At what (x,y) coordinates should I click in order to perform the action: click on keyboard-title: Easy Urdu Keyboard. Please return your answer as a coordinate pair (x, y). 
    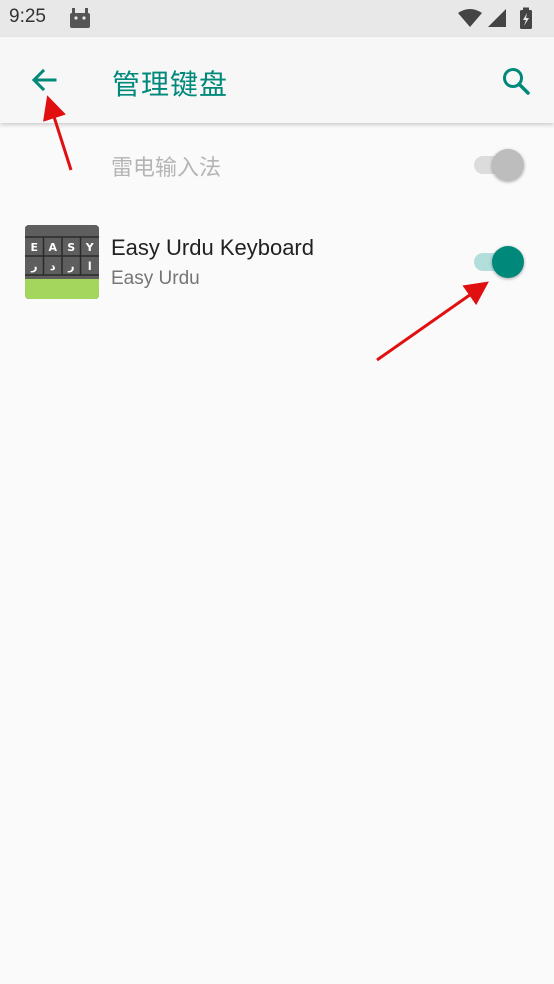
    Looking at the image, I should click on (212, 247).